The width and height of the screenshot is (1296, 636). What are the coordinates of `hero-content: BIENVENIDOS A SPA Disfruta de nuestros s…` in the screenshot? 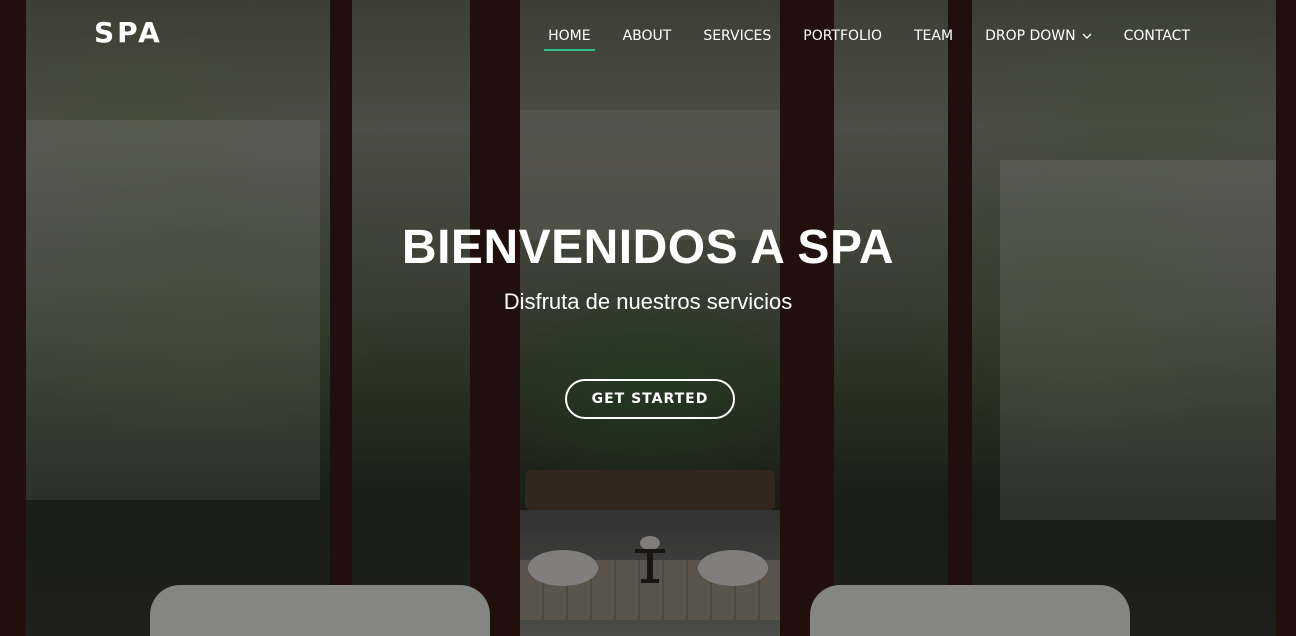 It's located at (648, 267).